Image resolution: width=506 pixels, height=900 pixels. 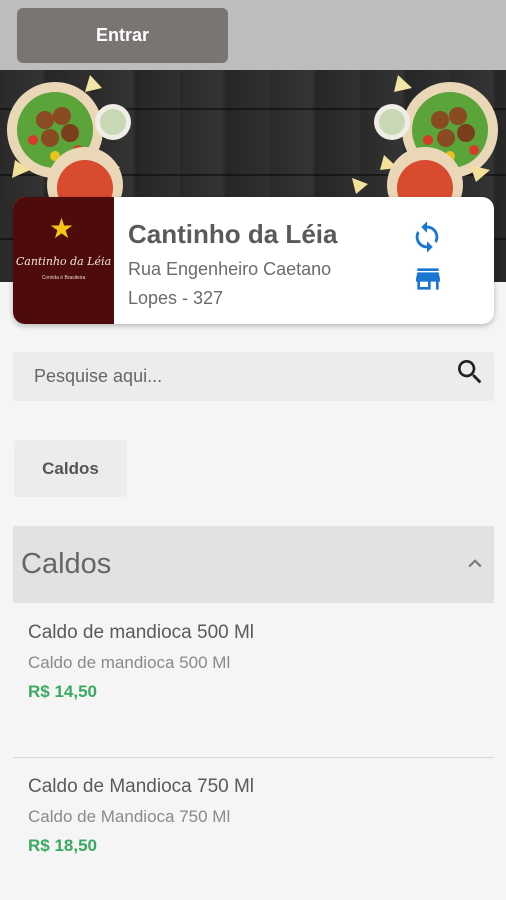 I want to click on category-chip-caldos: Caldos, so click(x=70, y=468).